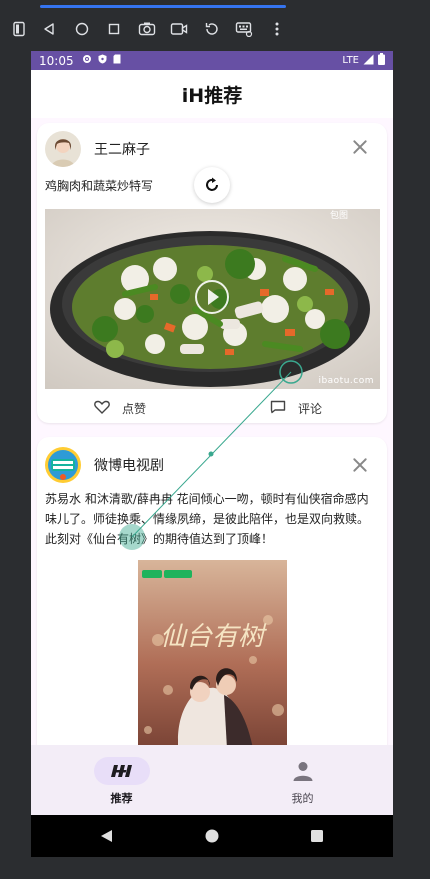 This screenshot has height=879, width=430. Describe the element at coordinates (212, 95) in the screenshot. I see `page-title: iH推荐` at that location.